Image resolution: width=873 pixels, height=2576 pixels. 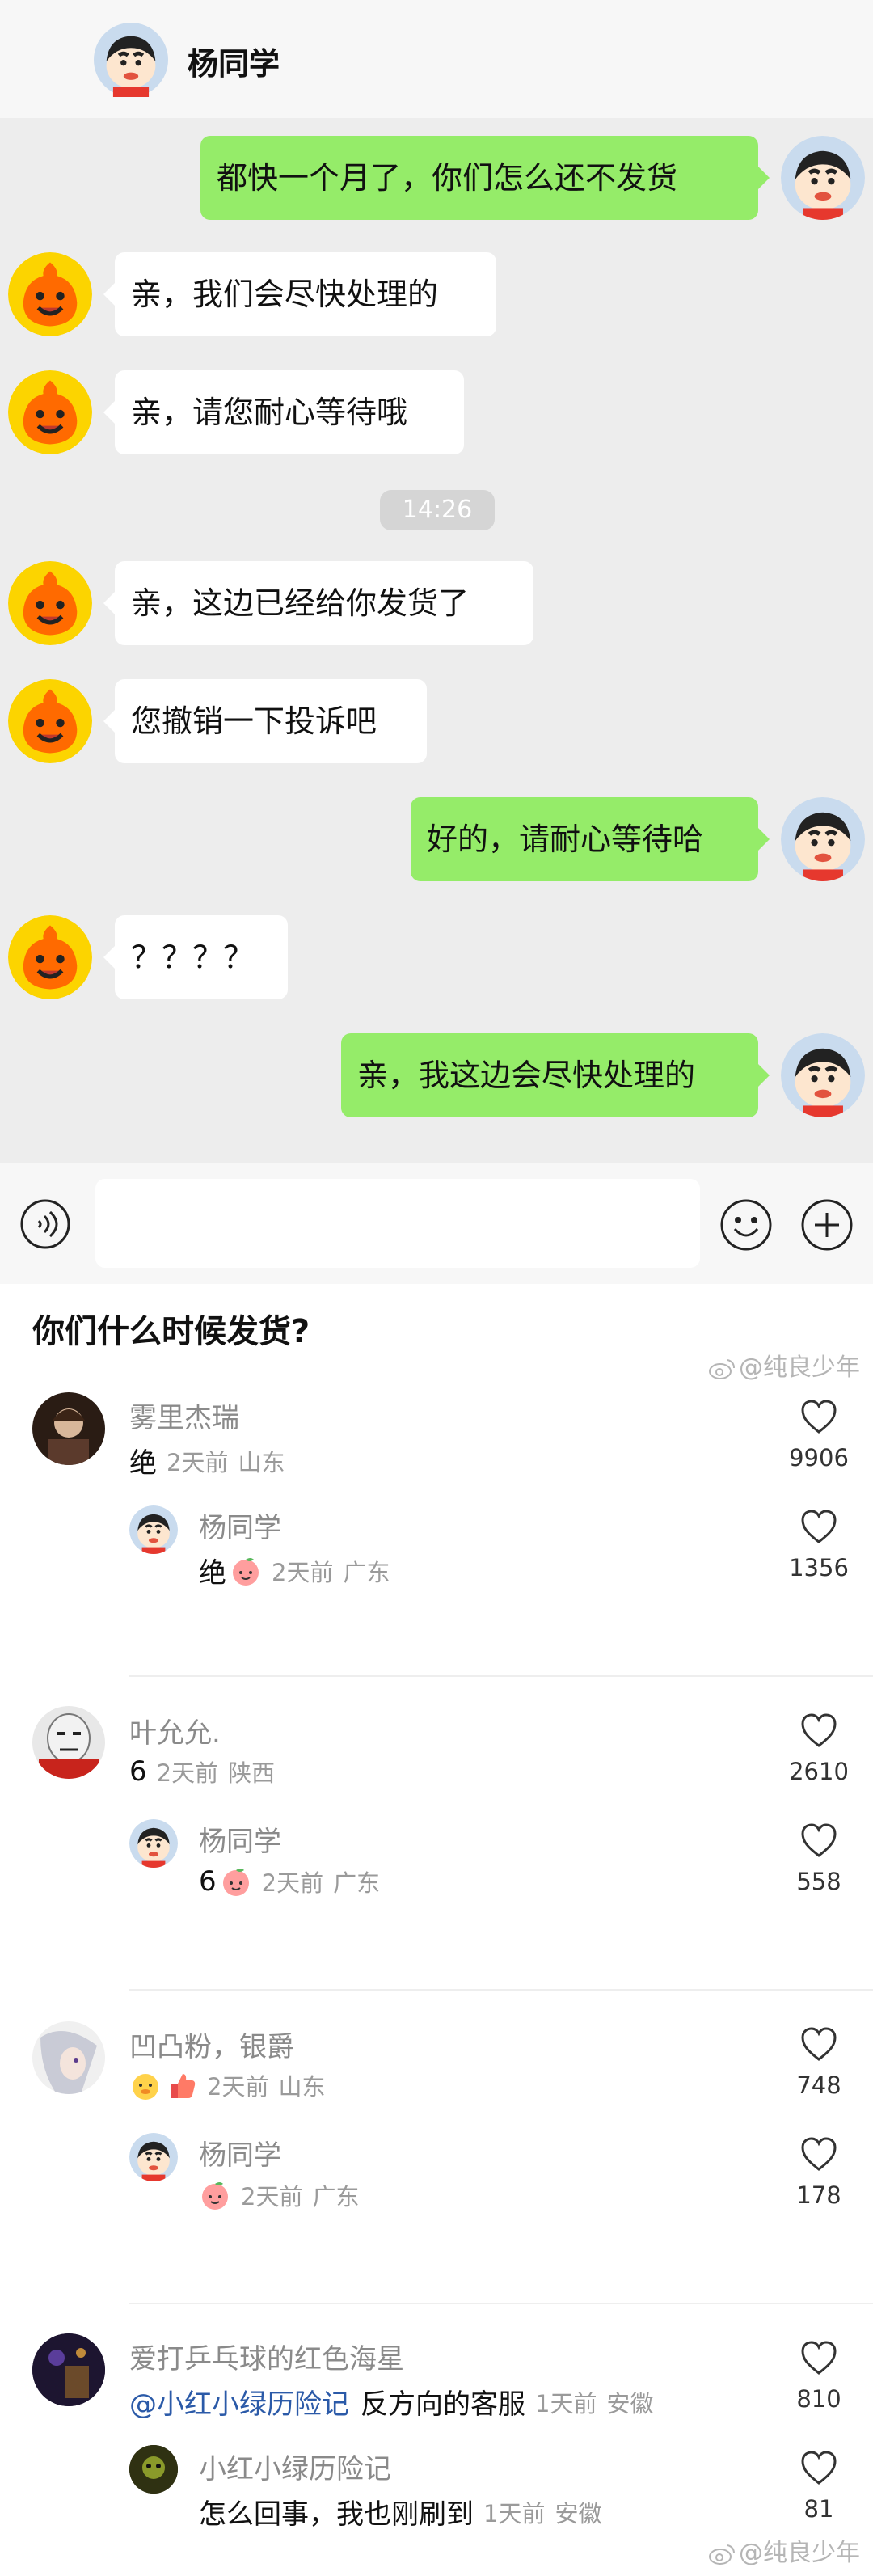 What do you see at coordinates (514, 2513) in the screenshot?
I see `reply-time: 1天前` at bounding box center [514, 2513].